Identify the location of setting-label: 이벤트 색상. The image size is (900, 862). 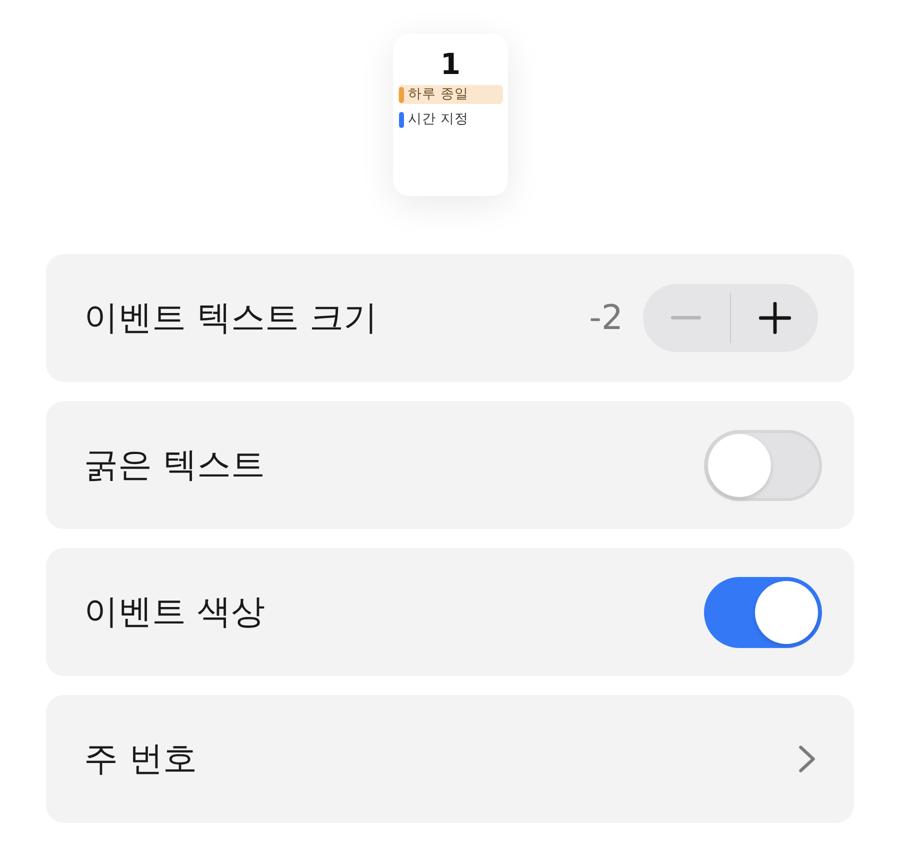
(174, 612).